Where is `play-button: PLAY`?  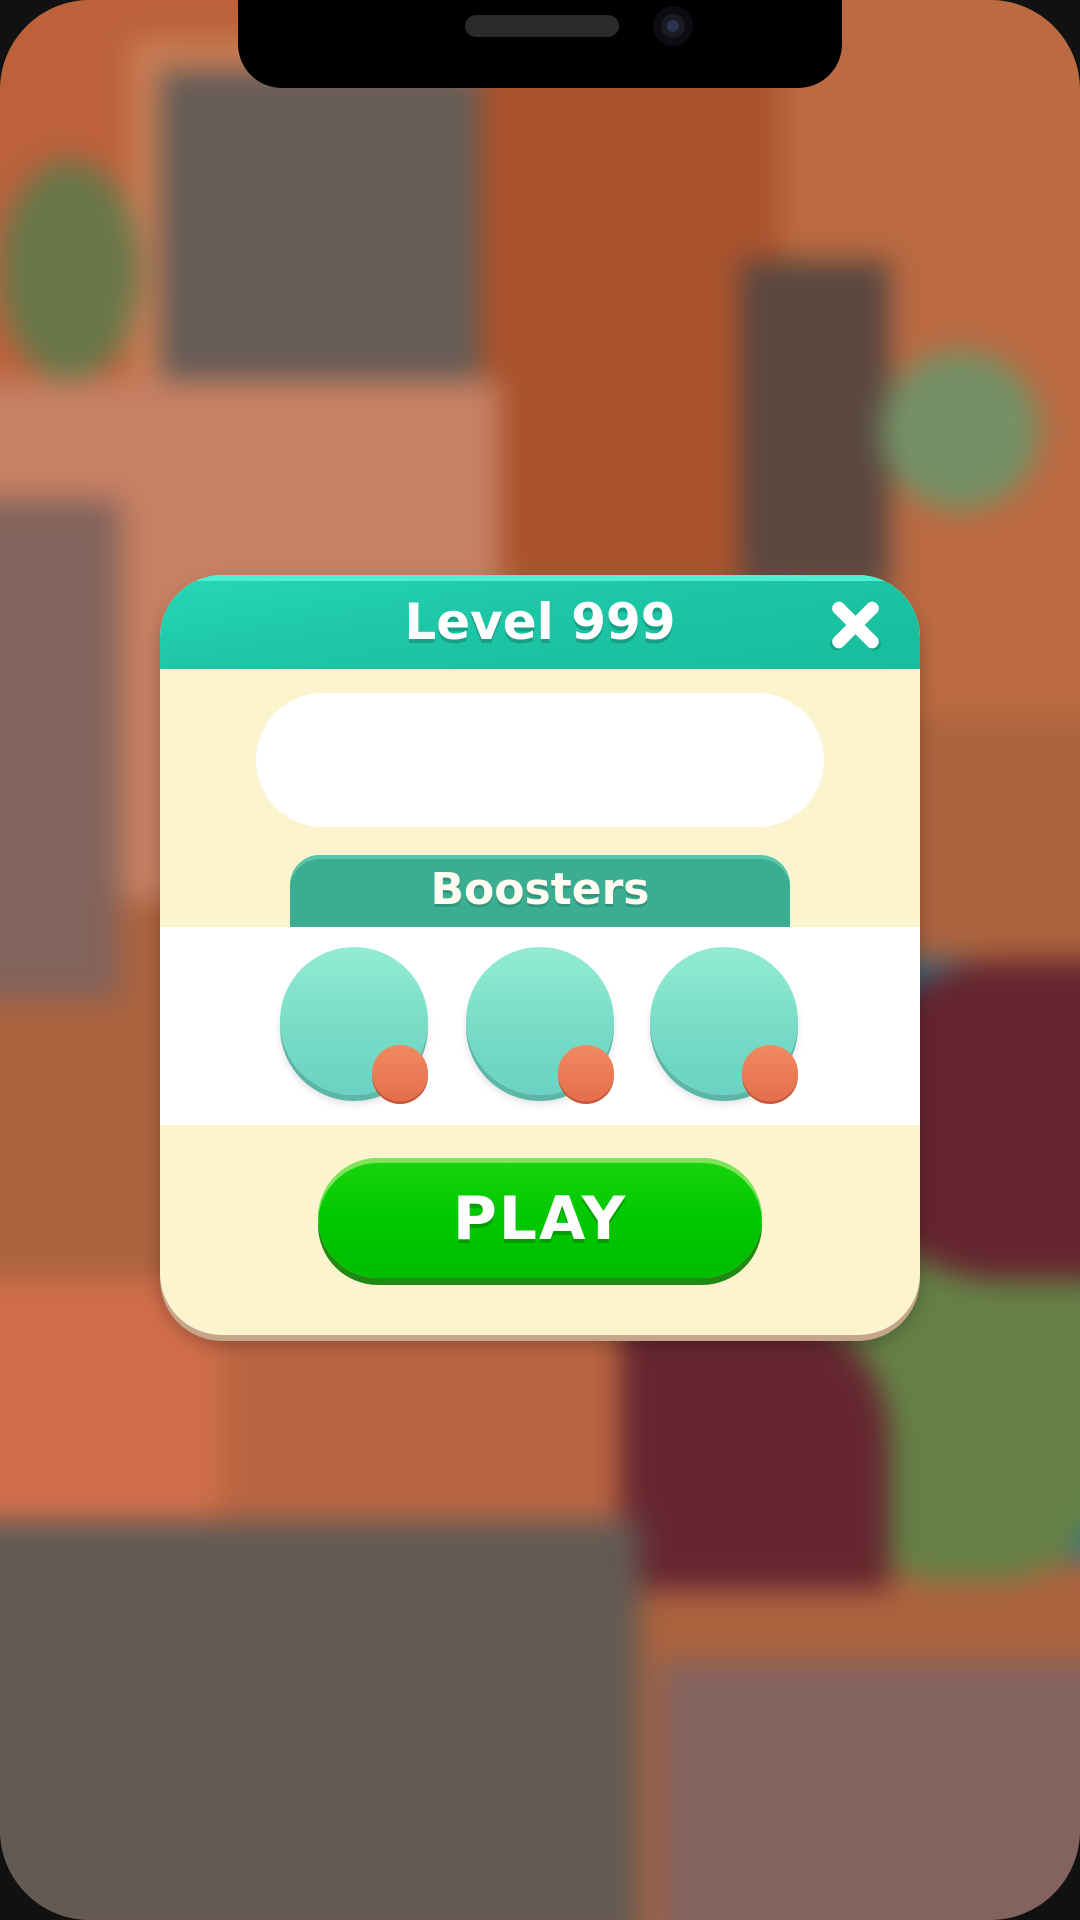
play-button: PLAY is located at coordinates (540, 1218).